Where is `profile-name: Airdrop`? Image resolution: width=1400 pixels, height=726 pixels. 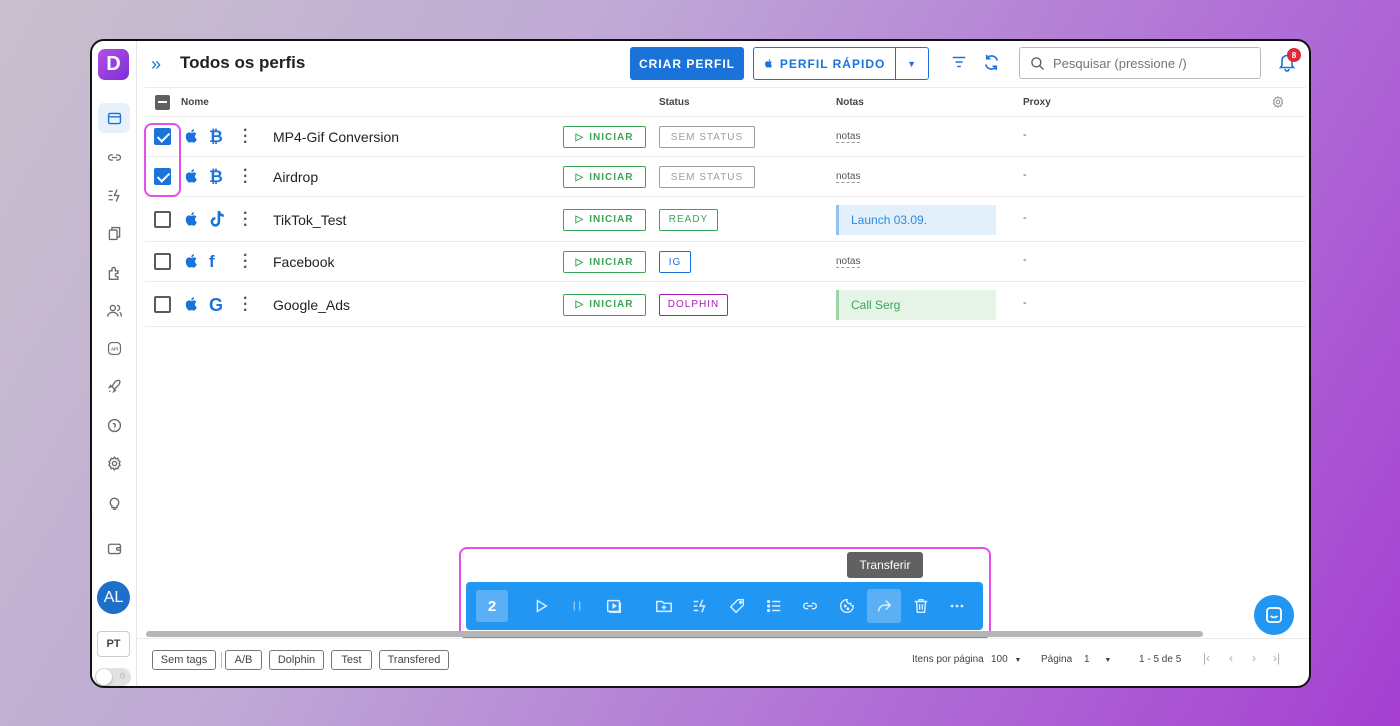 profile-name: Airdrop is located at coordinates (295, 177).